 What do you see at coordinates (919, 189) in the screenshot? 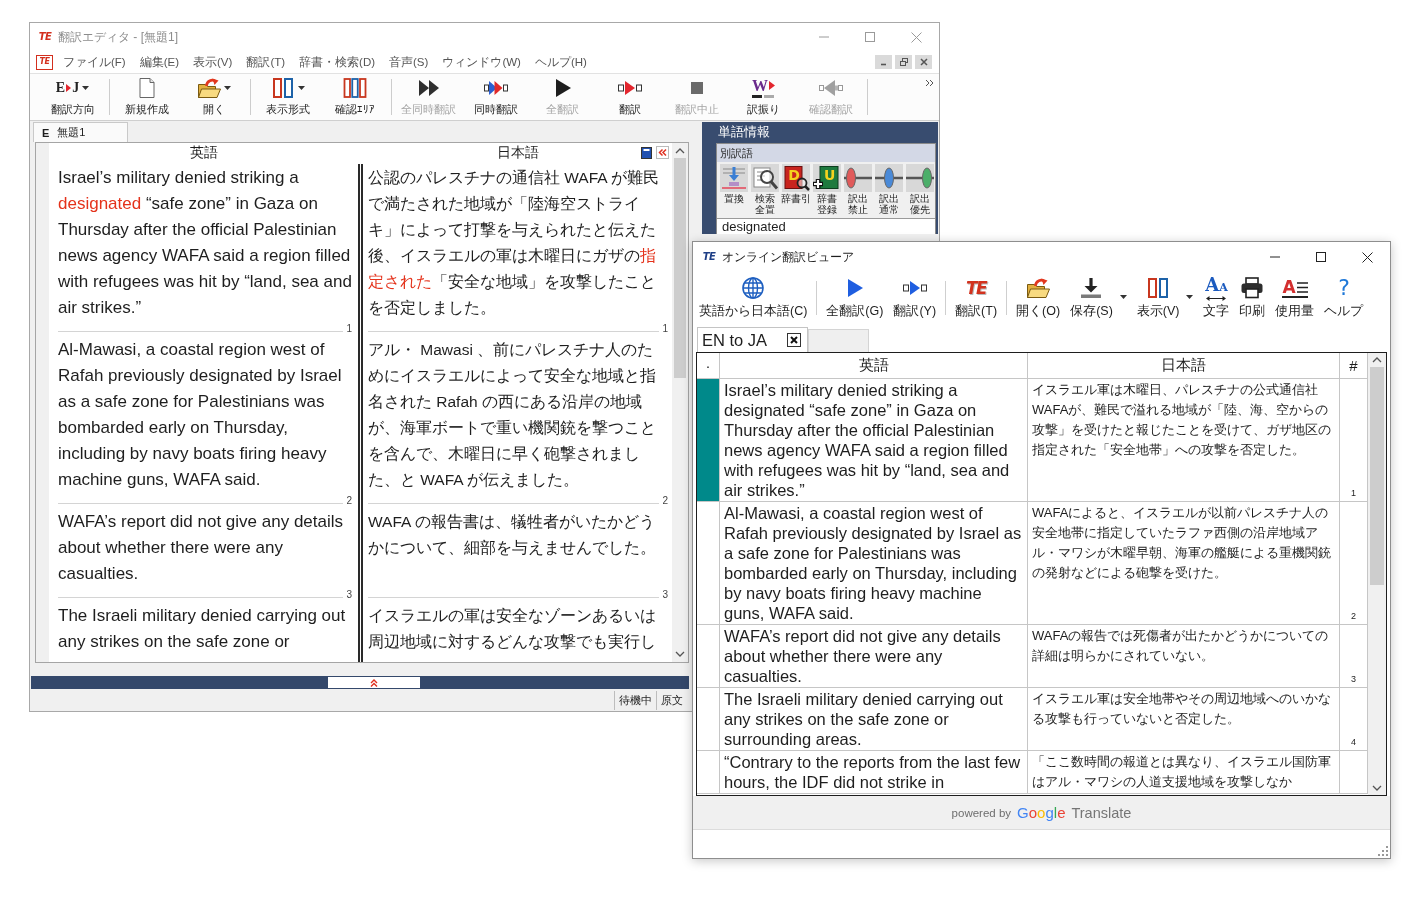
I see `prefer-button: 訳出 優先` at bounding box center [919, 189].